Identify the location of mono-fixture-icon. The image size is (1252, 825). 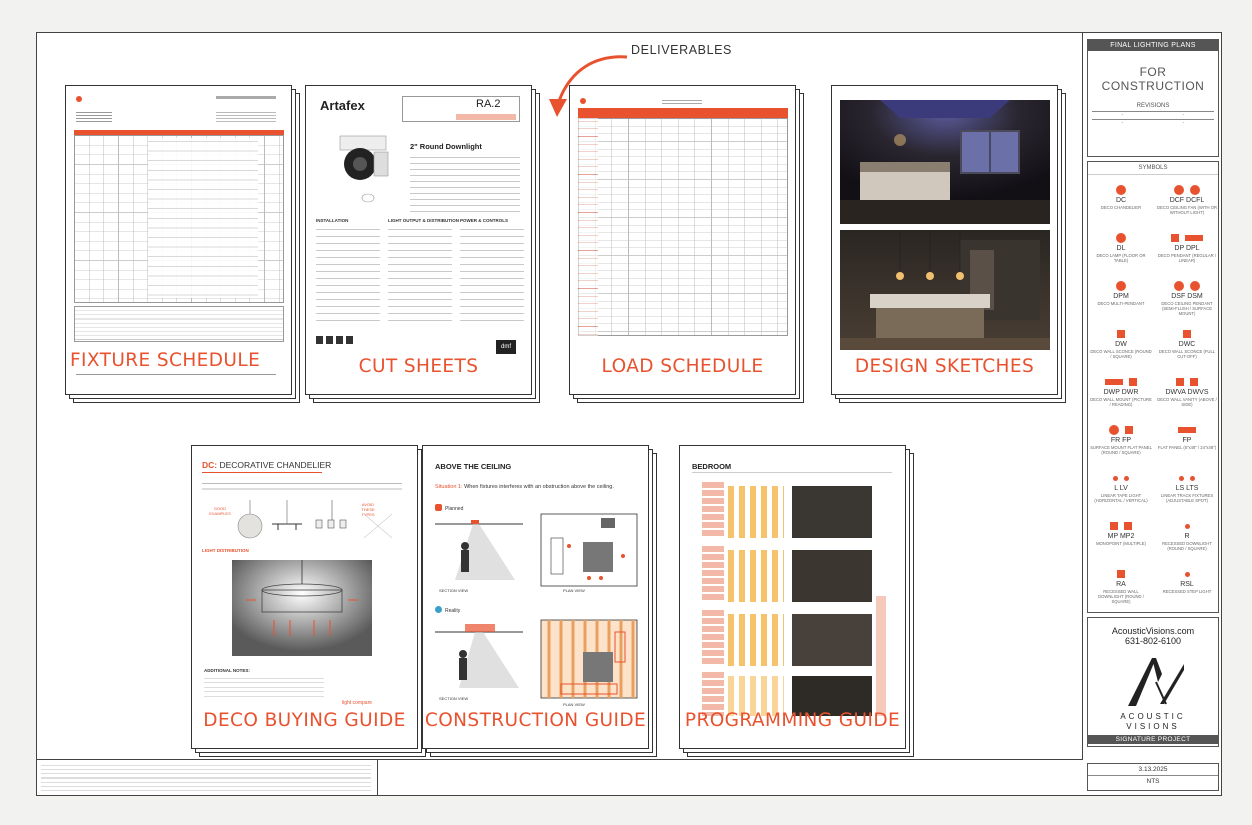
(1121, 526).